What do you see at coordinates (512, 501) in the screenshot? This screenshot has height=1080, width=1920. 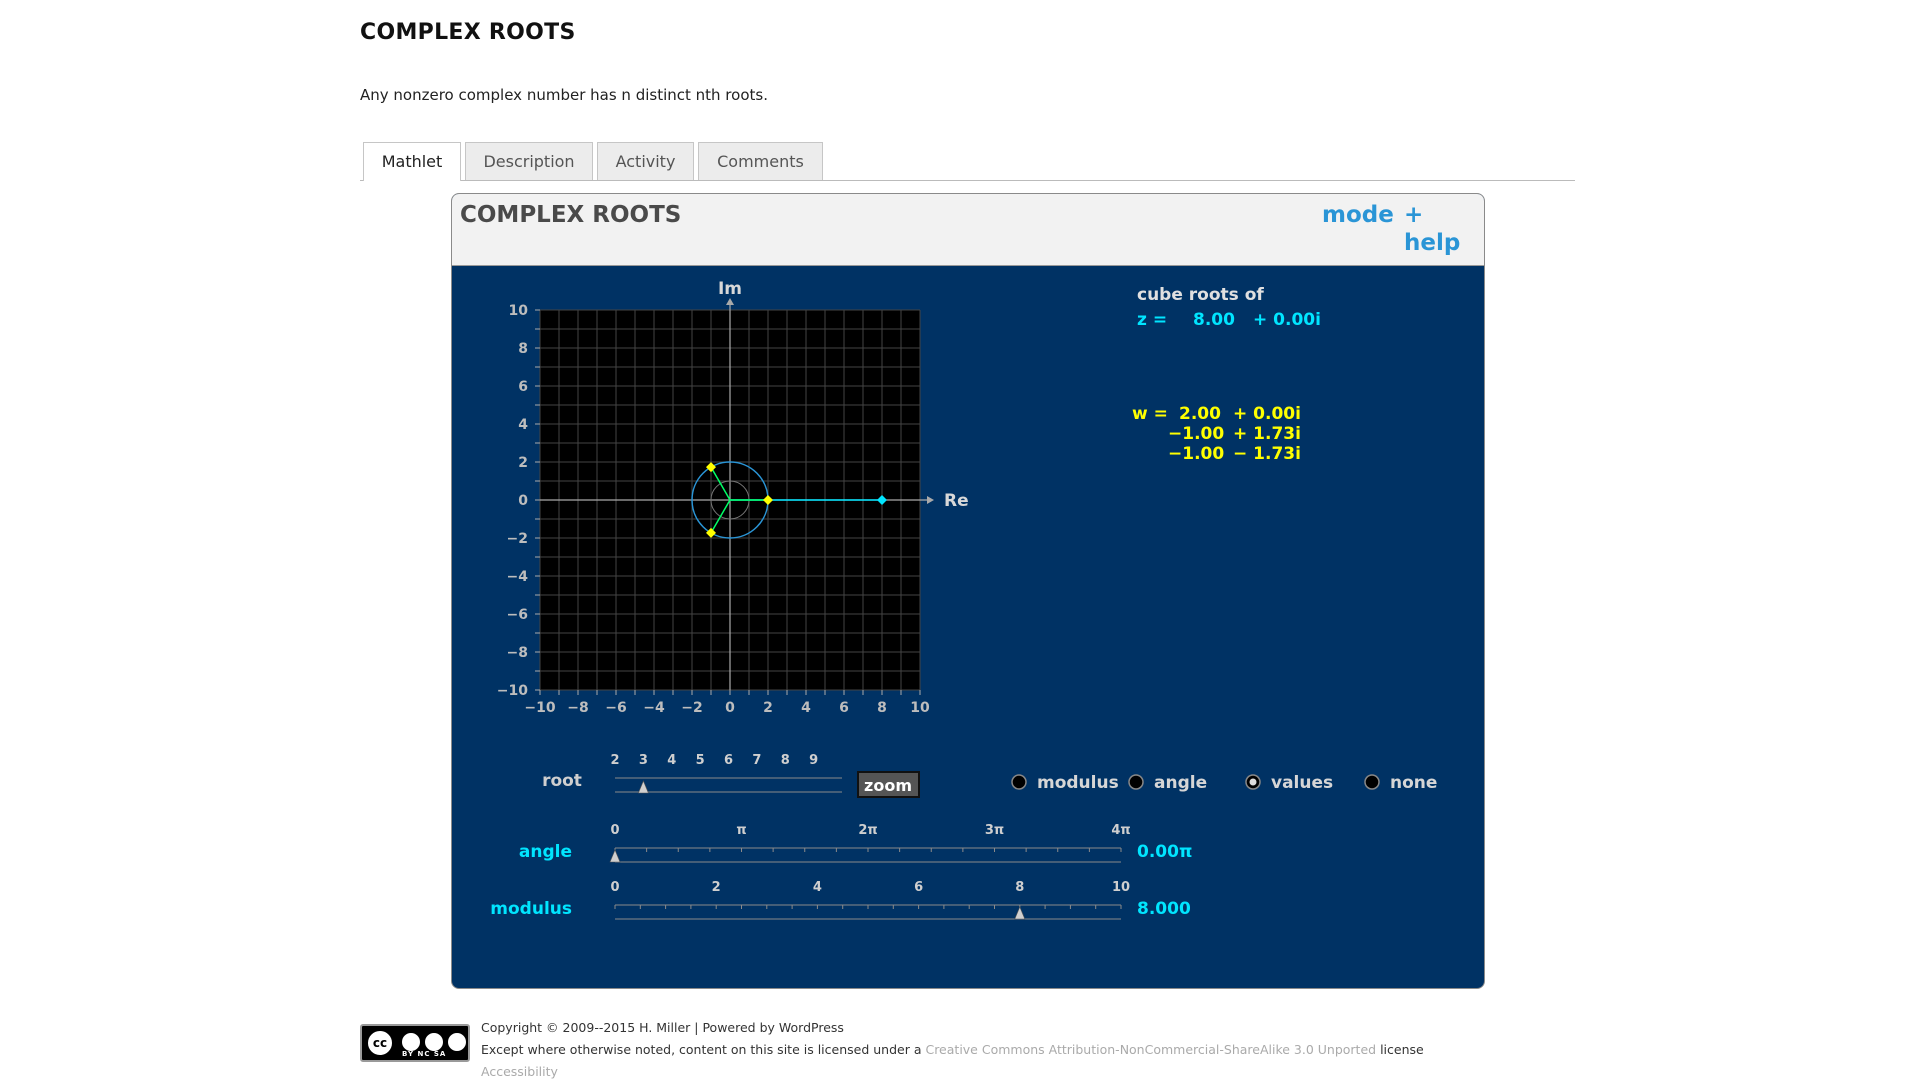 I see `y-tick-labels: 10 8 6 4 2 0 −2 −4 −6 −8 −10` at bounding box center [512, 501].